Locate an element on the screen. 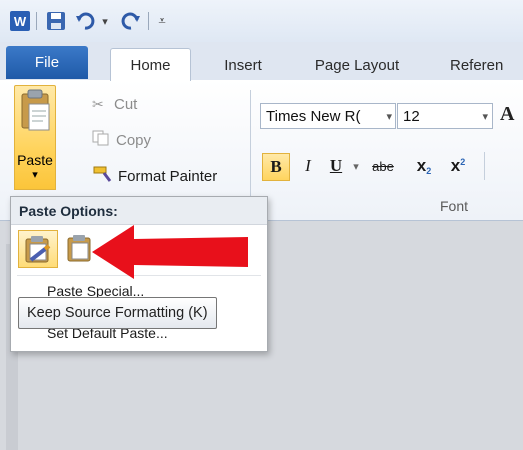 The width and height of the screenshot is (523, 450). underline-button: U is located at coordinates (336, 166).